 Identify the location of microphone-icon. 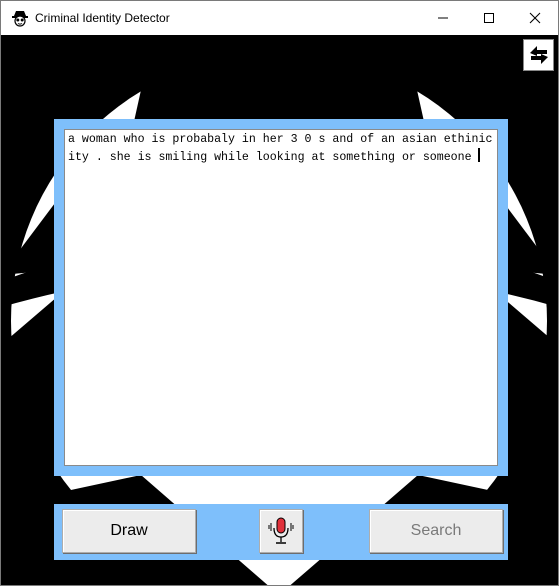
(281, 530).